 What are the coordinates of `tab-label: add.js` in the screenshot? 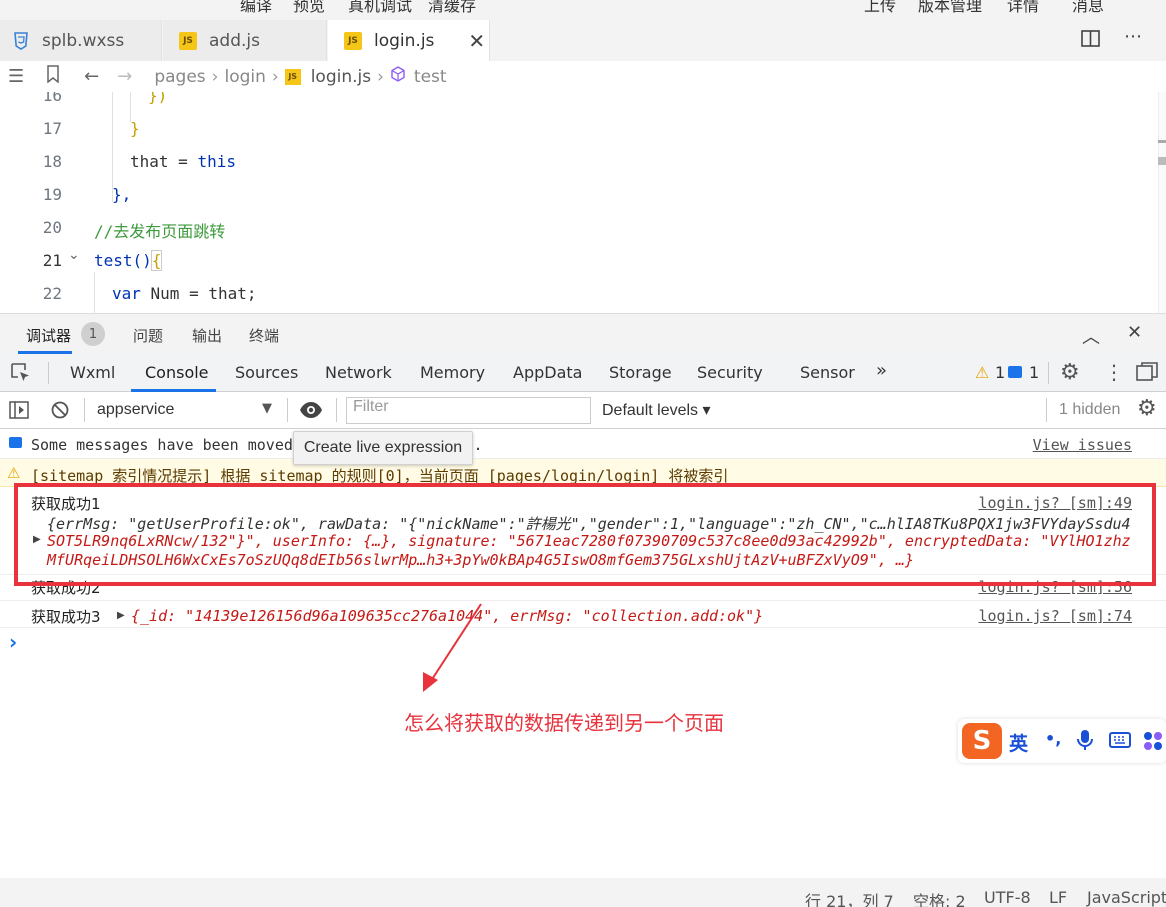 It's located at (234, 40).